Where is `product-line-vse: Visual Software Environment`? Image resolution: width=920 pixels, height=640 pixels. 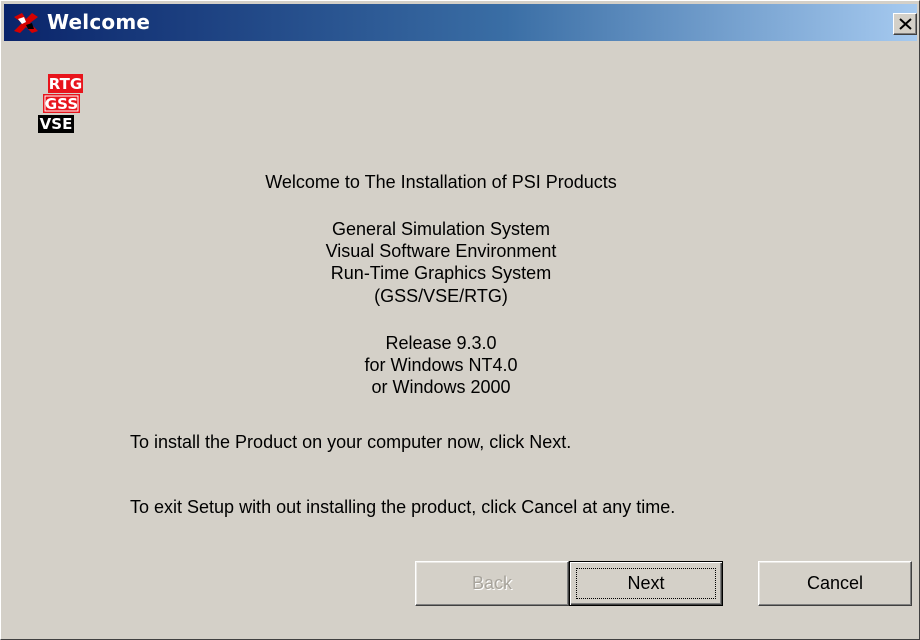 product-line-vse: Visual Software Environment is located at coordinates (441, 251).